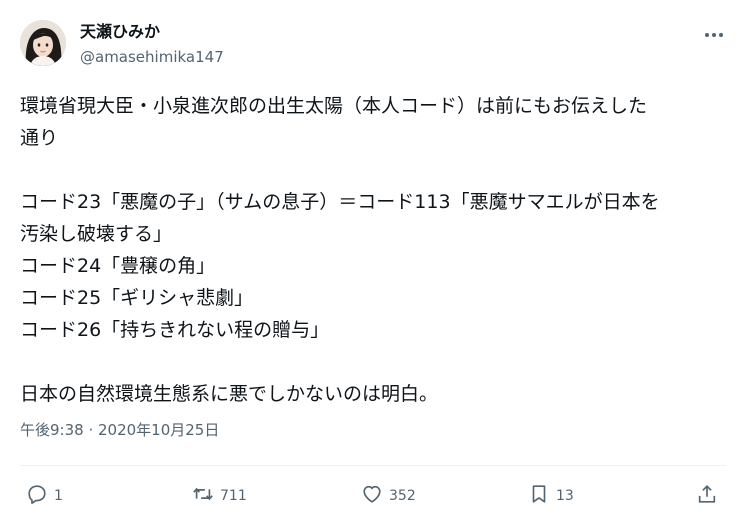  I want to click on share-button, so click(707, 496).